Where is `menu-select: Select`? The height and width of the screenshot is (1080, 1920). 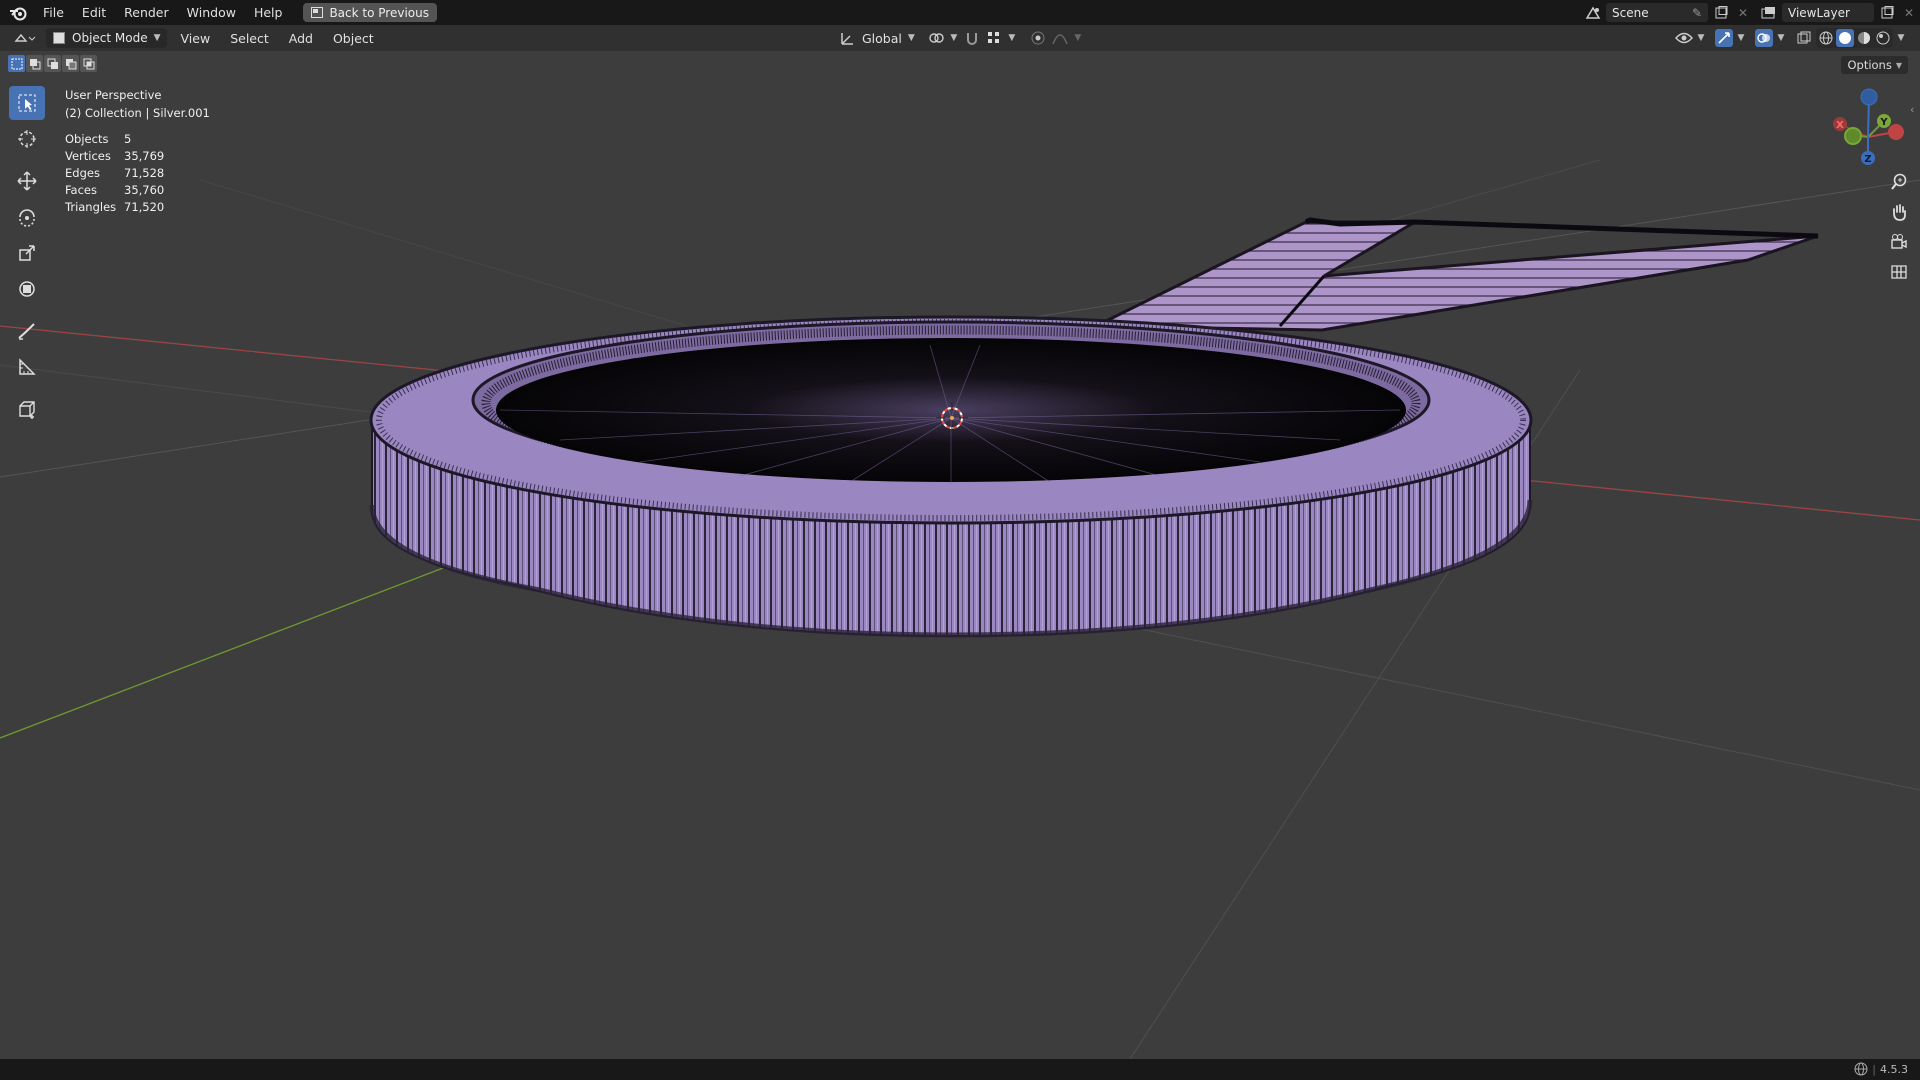
menu-select: Select is located at coordinates (249, 38).